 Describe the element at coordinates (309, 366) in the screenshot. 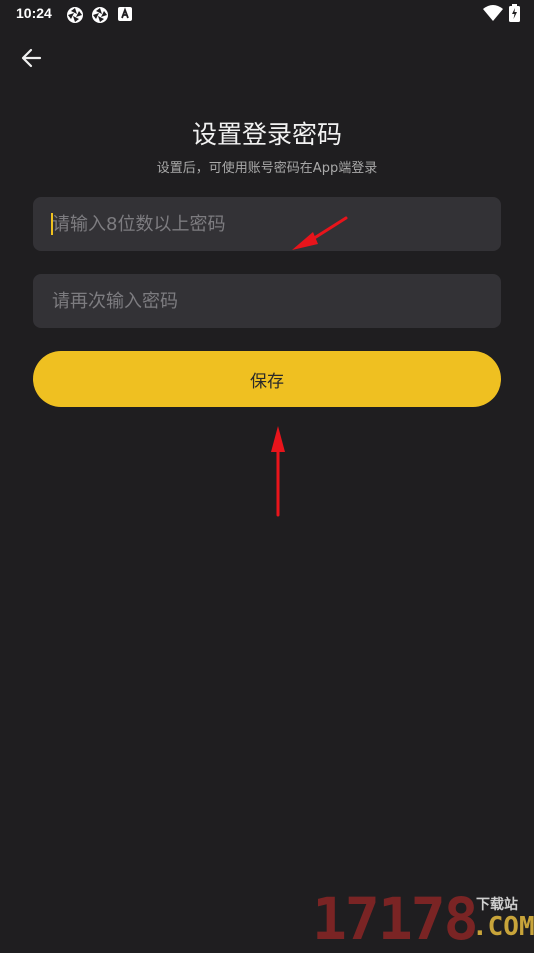

I see `annotation-arrows` at that location.